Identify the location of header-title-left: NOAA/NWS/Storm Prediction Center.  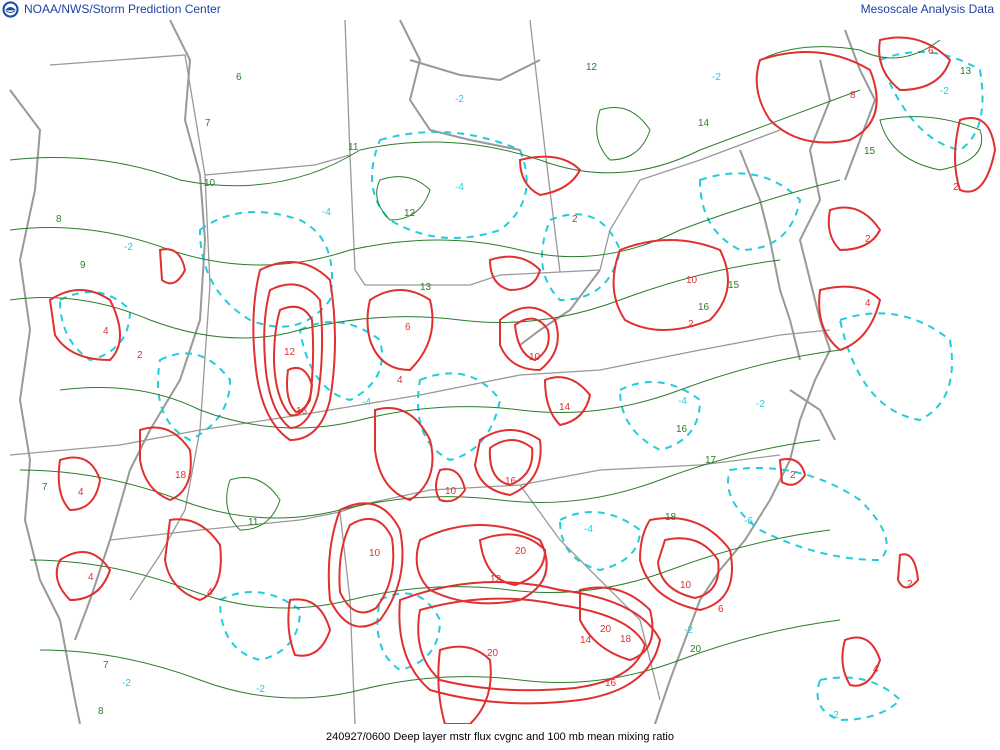
(122, 9).